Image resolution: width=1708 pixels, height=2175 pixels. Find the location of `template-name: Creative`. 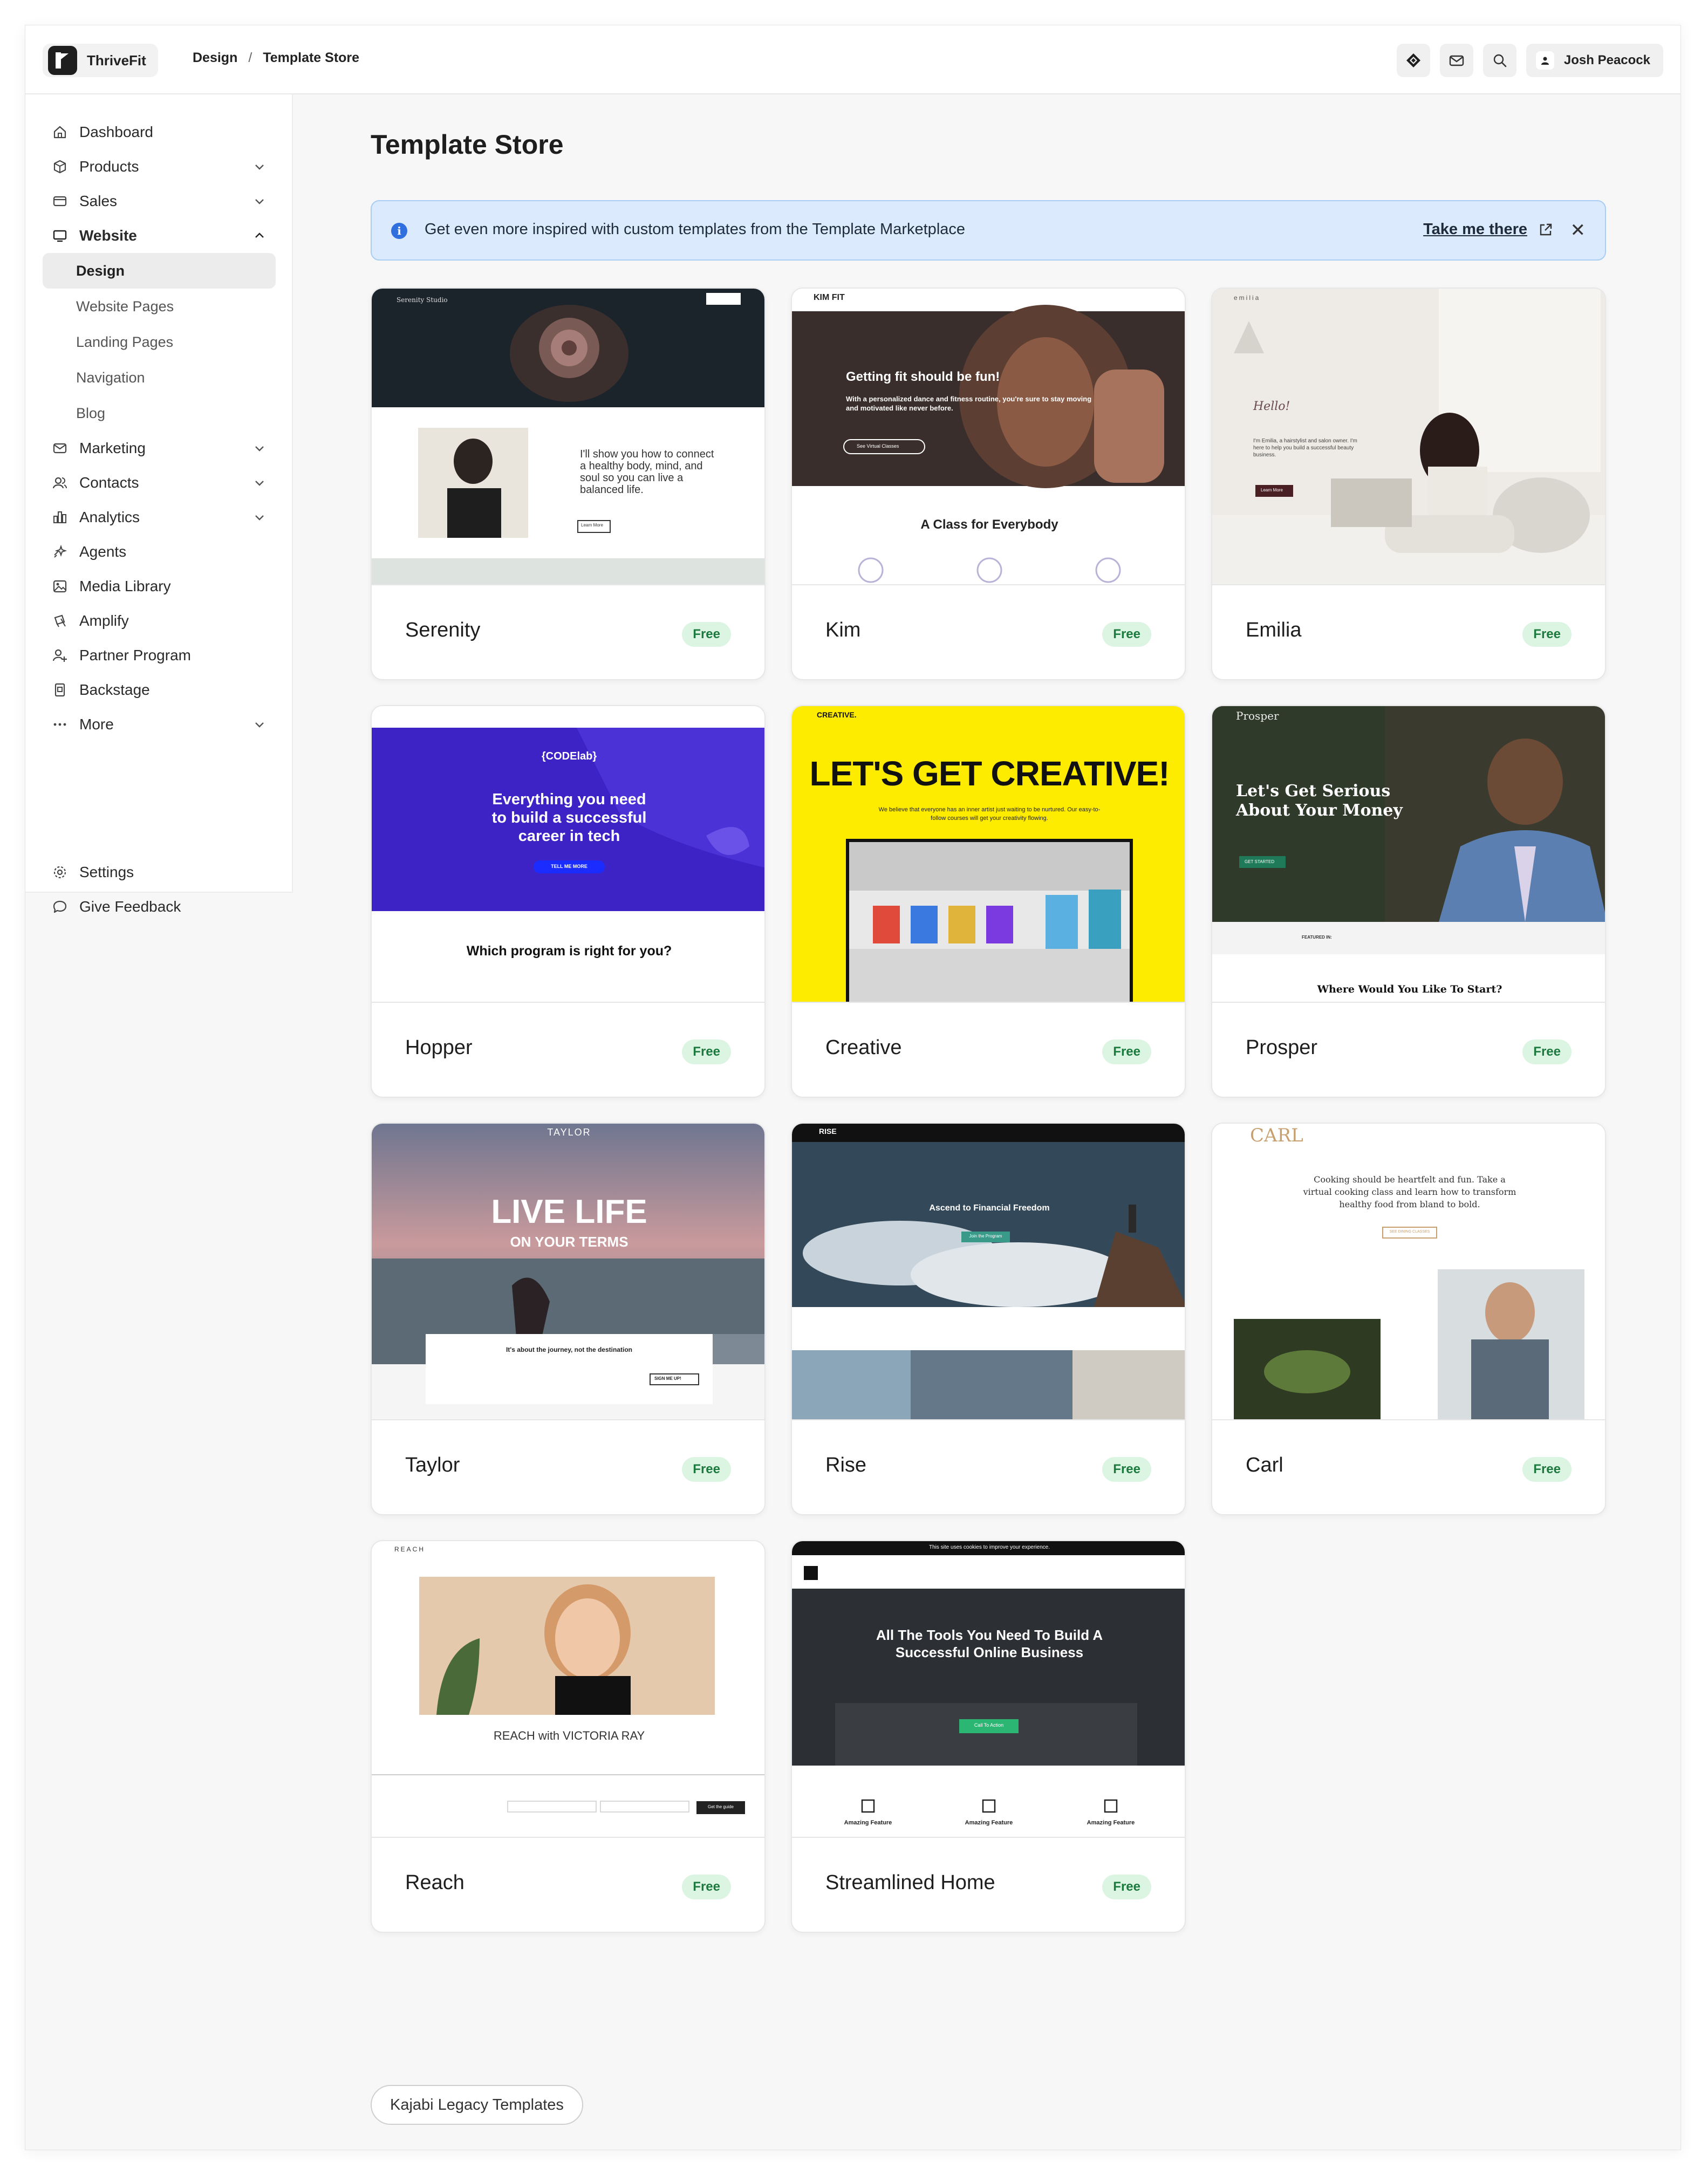

template-name: Creative is located at coordinates (863, 1048).